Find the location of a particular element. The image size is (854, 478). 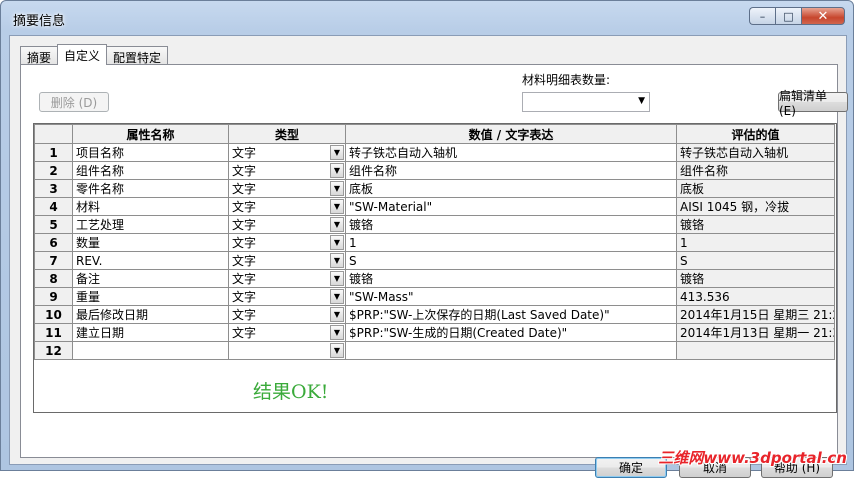

value-expression-cell: 1 is located at coordinates (511, 242).